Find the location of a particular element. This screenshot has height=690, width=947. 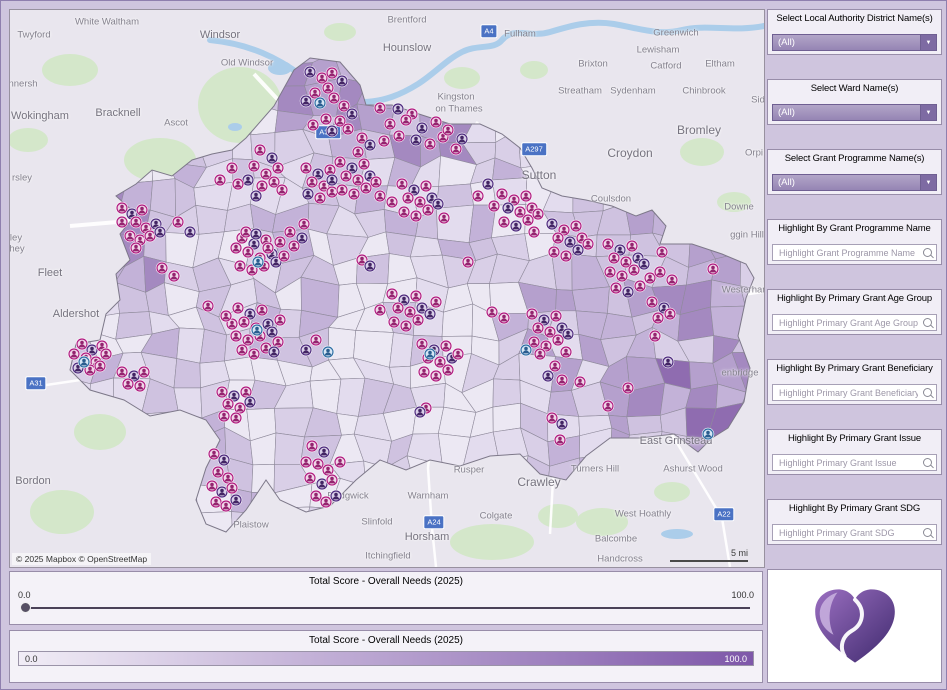

highlight-issue-input is located at coordinates (848, 462).